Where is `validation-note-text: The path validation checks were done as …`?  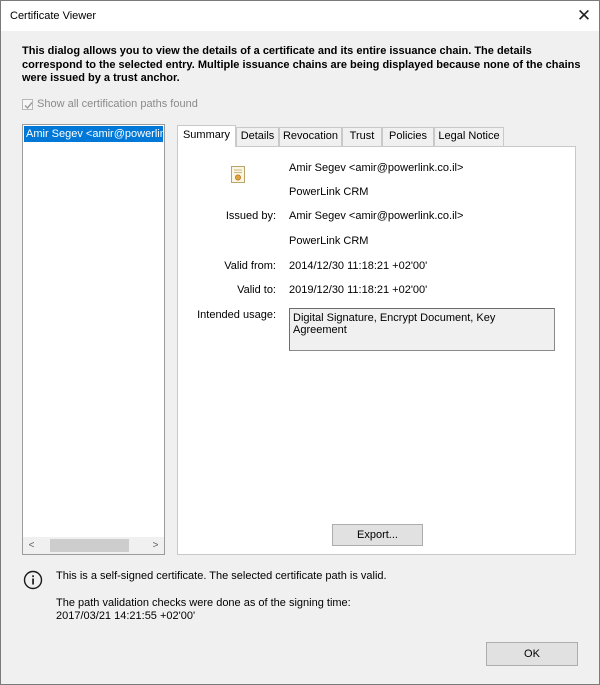
validation-note-text: The path validation checks were done as … is located at coordinates (203, 603).